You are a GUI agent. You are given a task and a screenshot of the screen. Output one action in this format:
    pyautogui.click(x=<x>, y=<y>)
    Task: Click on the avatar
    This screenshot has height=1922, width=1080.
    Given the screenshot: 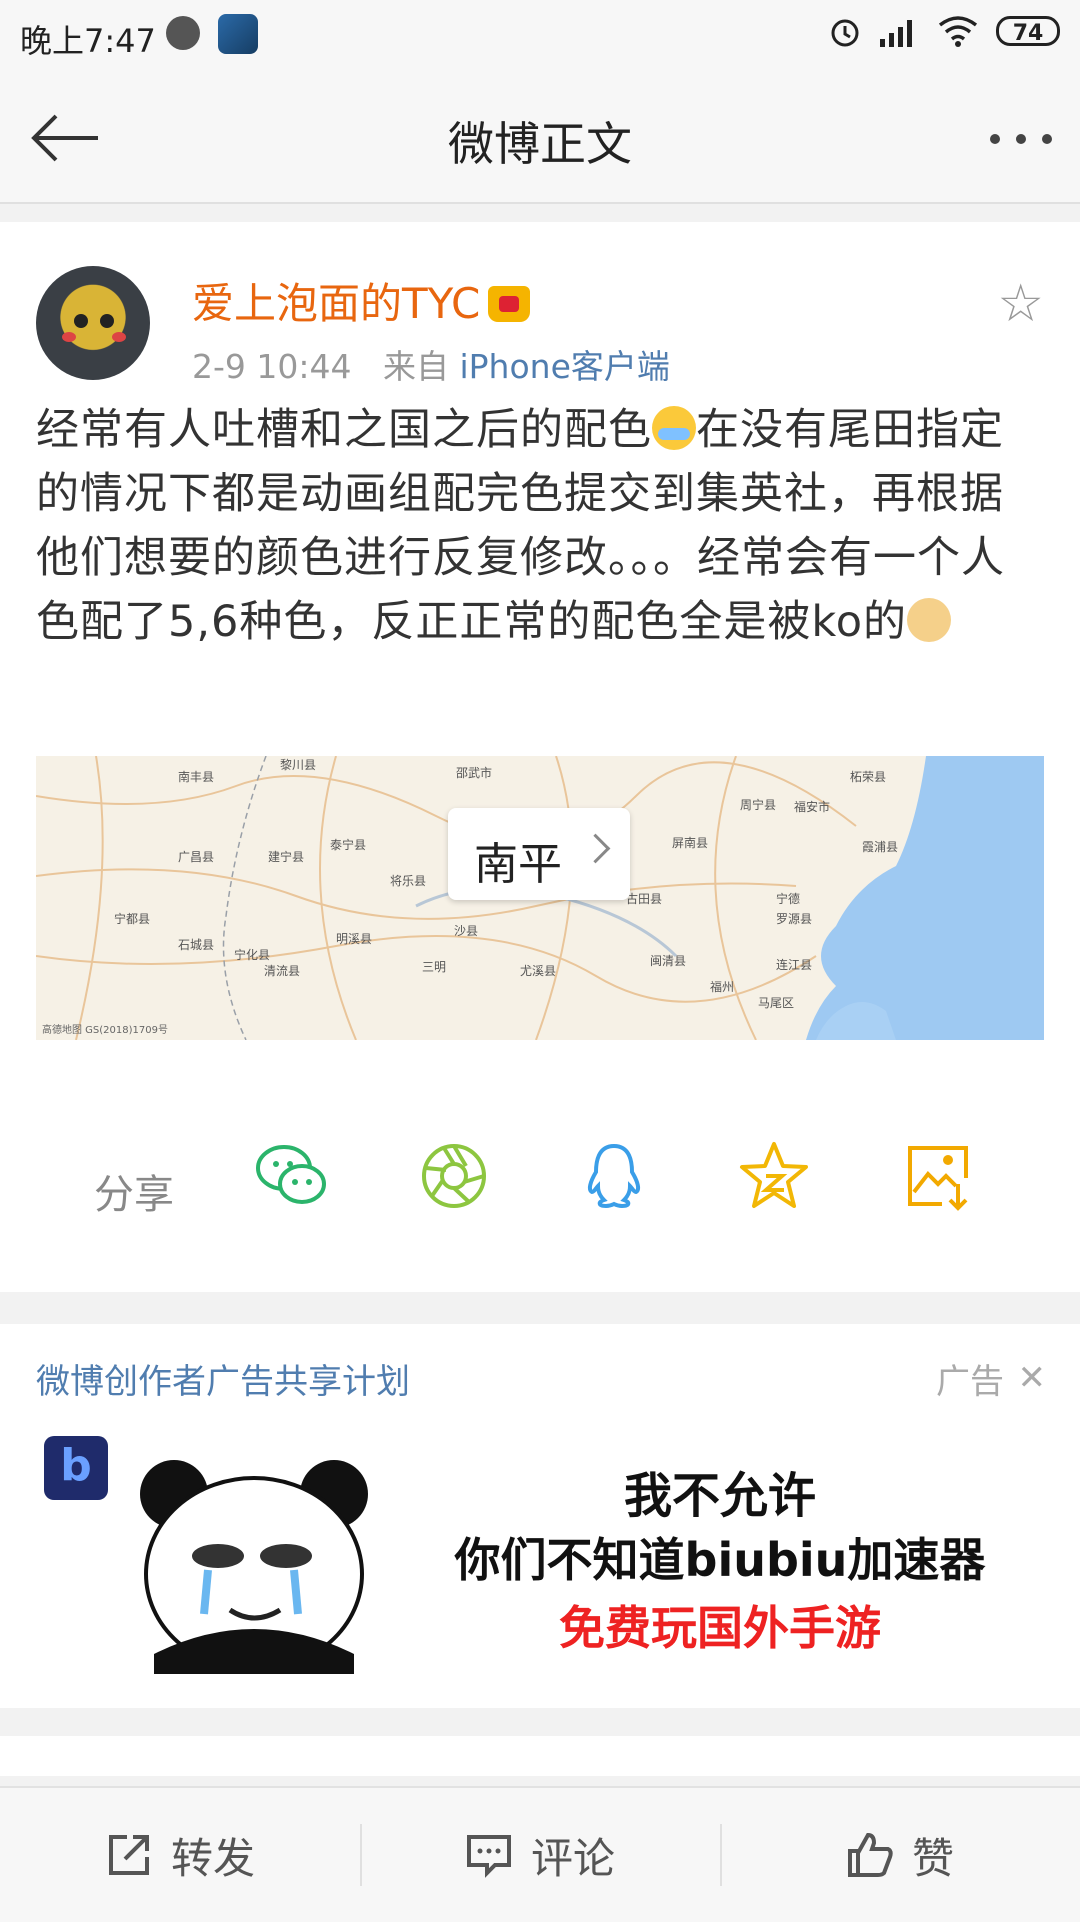 What is the action you would take?
    pyautogui.click(x=93, y=323)
    